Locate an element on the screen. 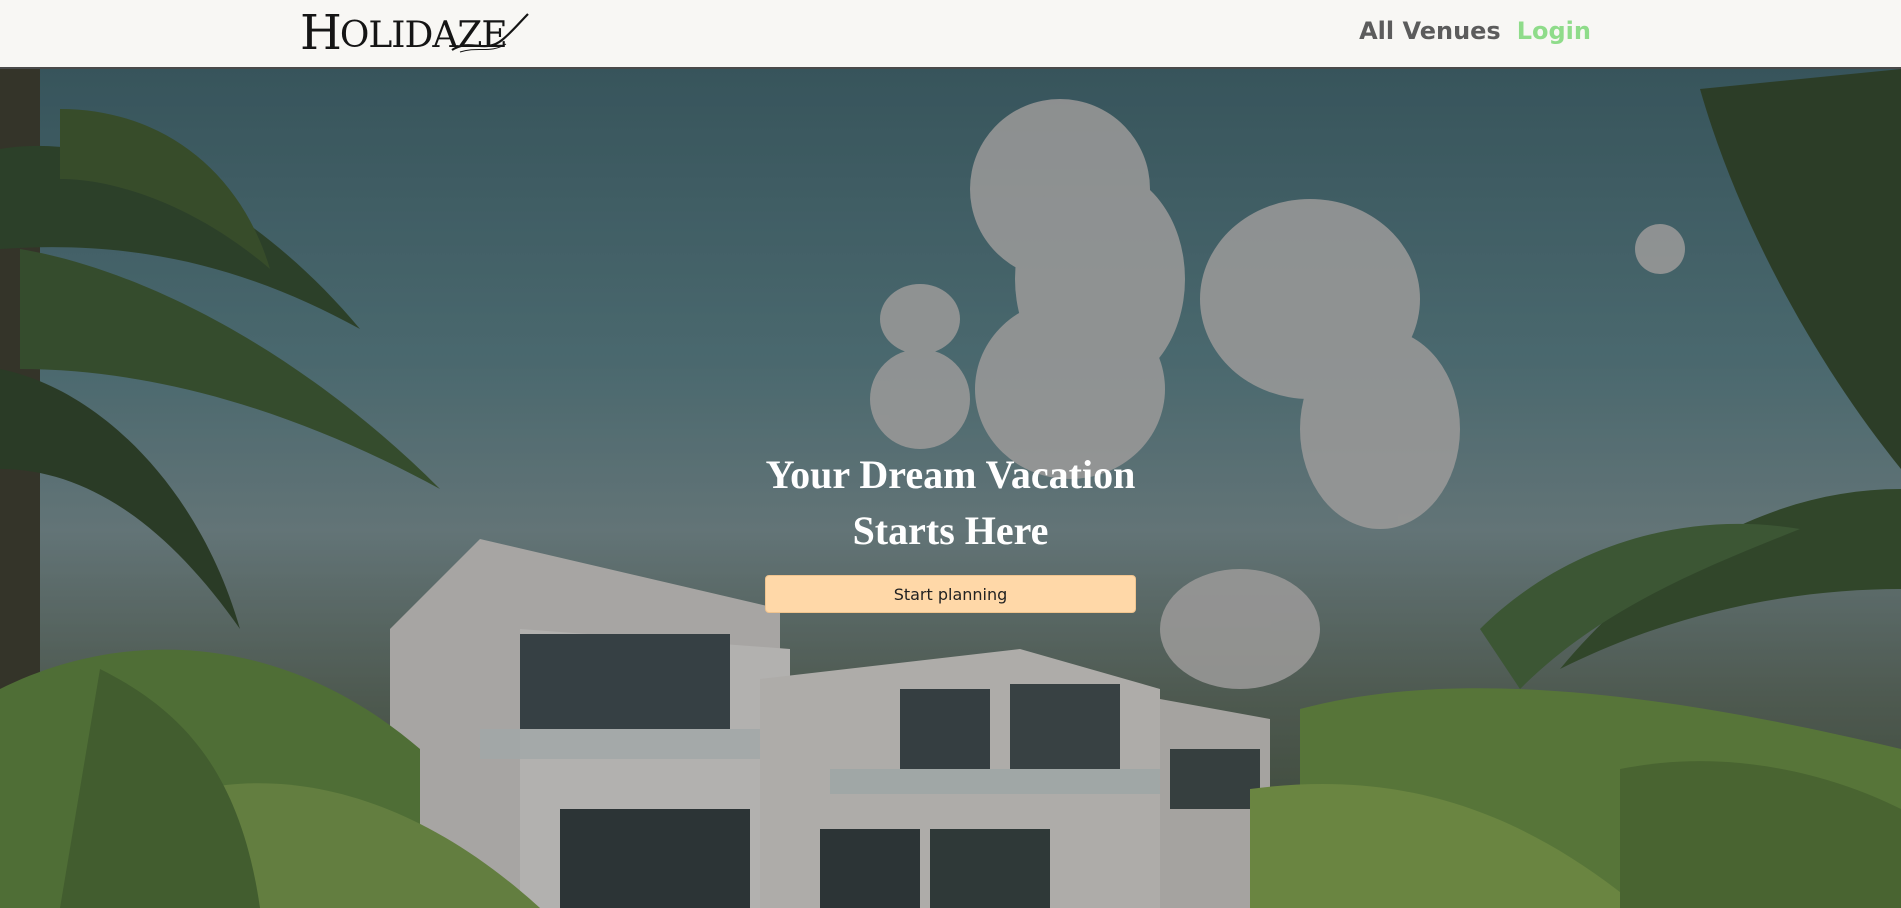 This screenshot has width=1901, height=908. logo-letter-h: H is located at coordinates (321, 33).